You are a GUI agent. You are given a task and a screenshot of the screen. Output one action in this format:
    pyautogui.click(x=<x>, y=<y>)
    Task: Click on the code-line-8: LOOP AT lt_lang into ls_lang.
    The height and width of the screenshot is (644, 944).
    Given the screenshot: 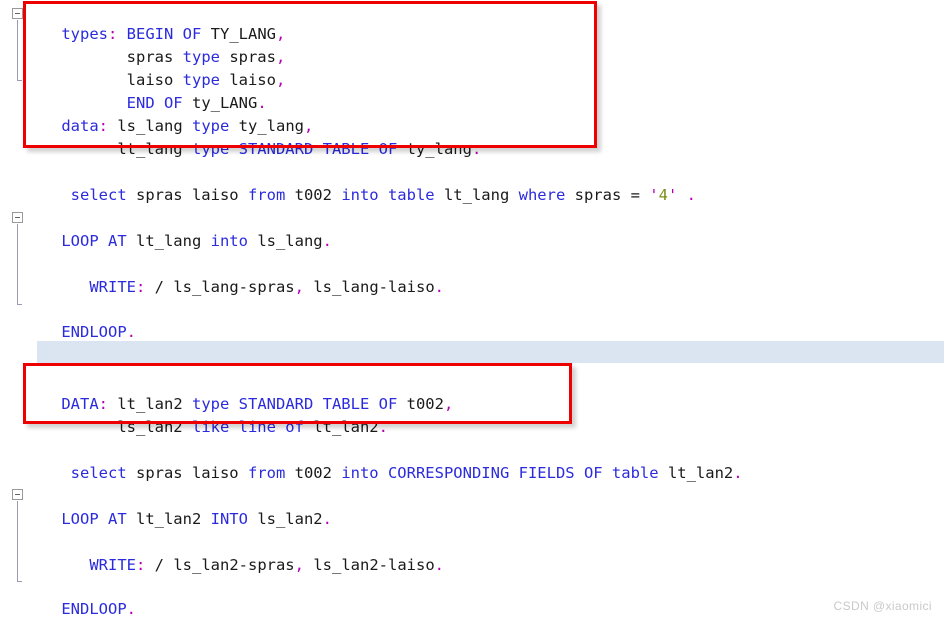 What is the action you would take?
    pyautogui.click(x=166, y=228)
    